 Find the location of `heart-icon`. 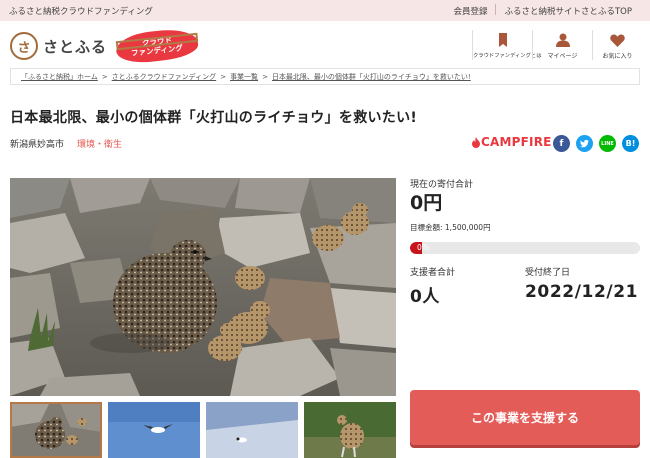

heart-icon is located at coordinates (617, 40).